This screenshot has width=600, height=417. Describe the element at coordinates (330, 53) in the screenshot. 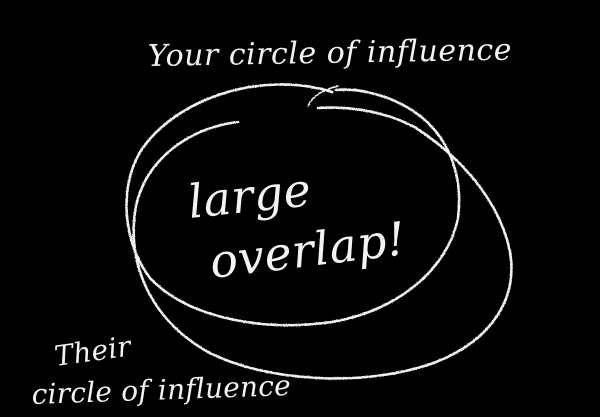

I see `your-circle-label: Your circle of influence` at that location.